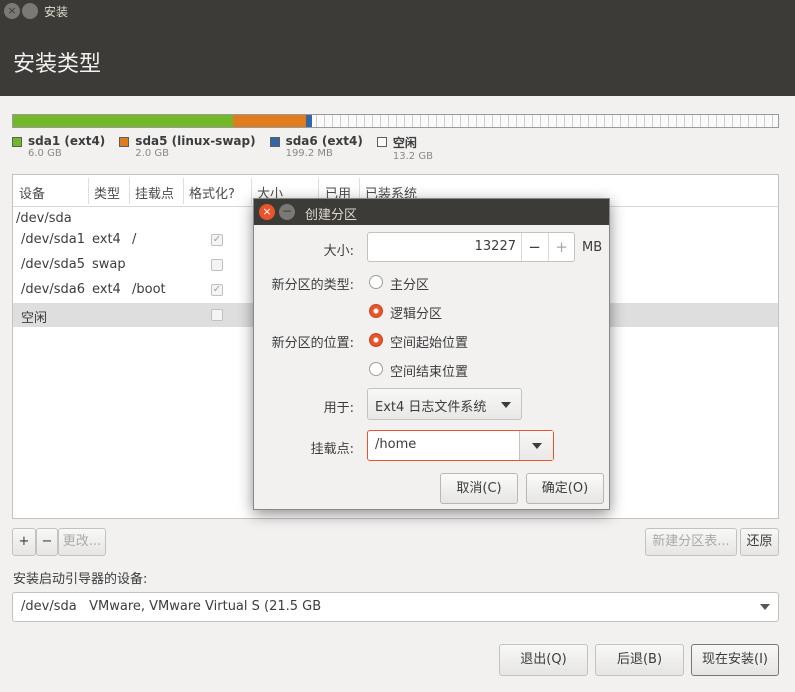  I want to click on boot-device: /dev/sda, so click(49, 606).